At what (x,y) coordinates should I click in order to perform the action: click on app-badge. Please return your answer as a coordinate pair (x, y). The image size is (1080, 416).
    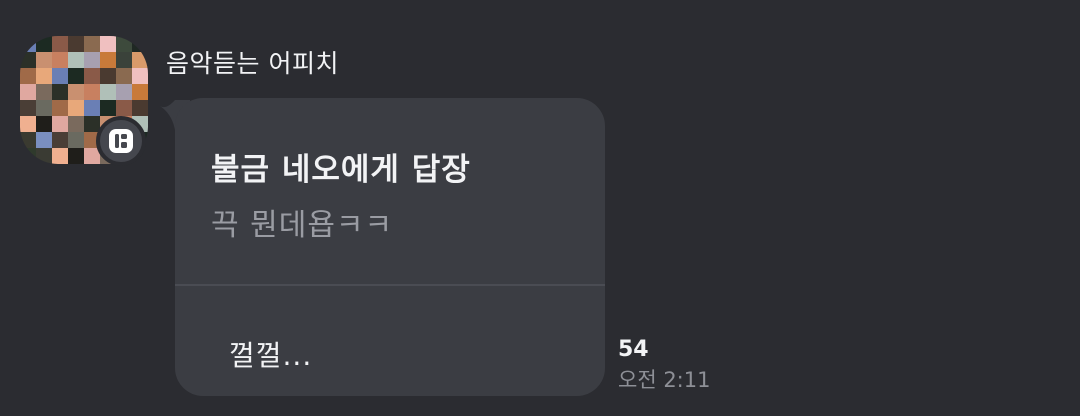
    Looking at the image, I should click on (121, 141).